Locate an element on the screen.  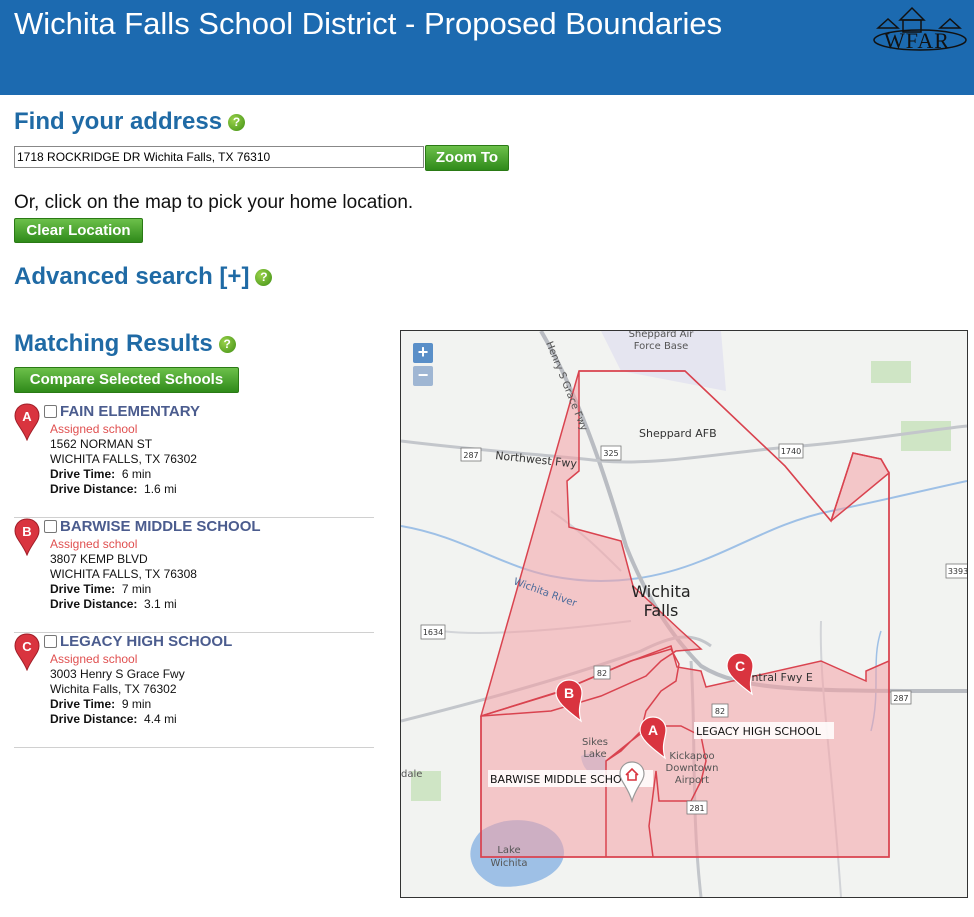
wfar-logo: WFAR is located at coordinates (920, 29).